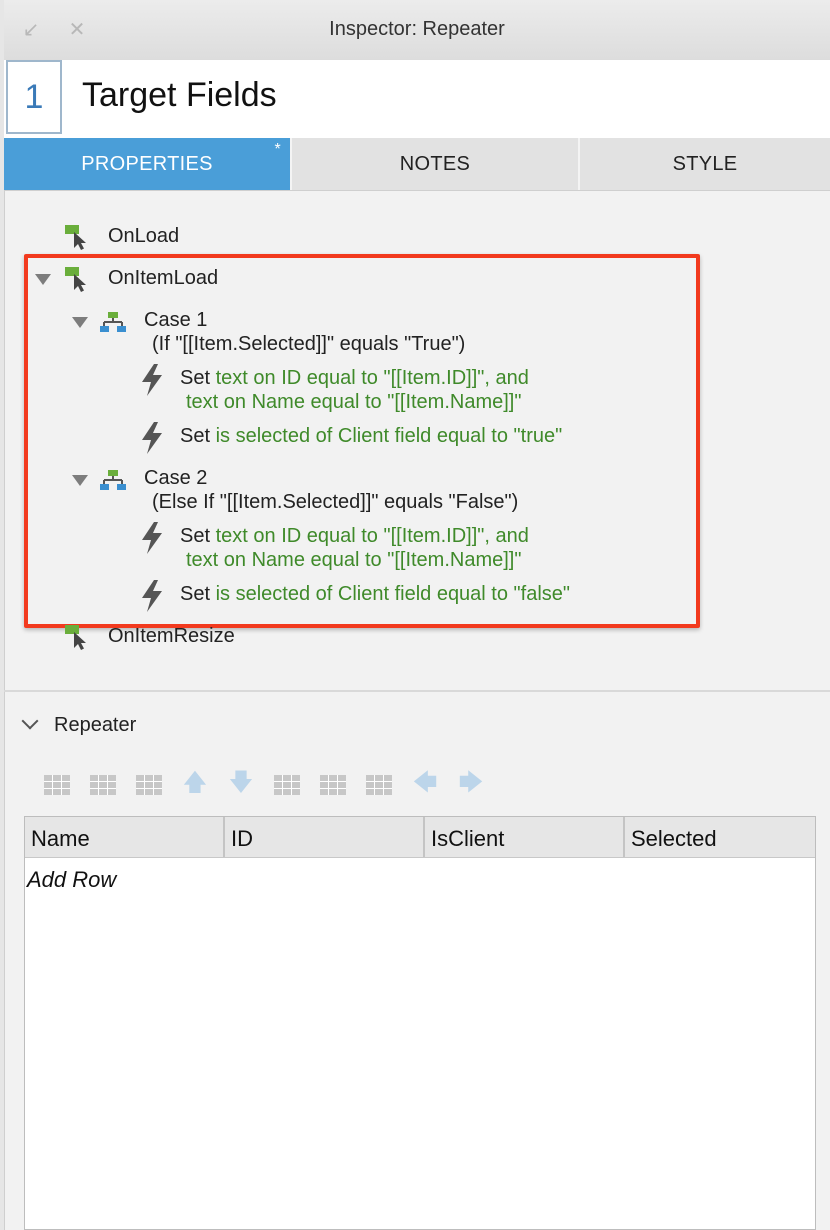 This screenshot has width=830, height=1230. I want to click on insert-column-left-button, so click(287, 785).